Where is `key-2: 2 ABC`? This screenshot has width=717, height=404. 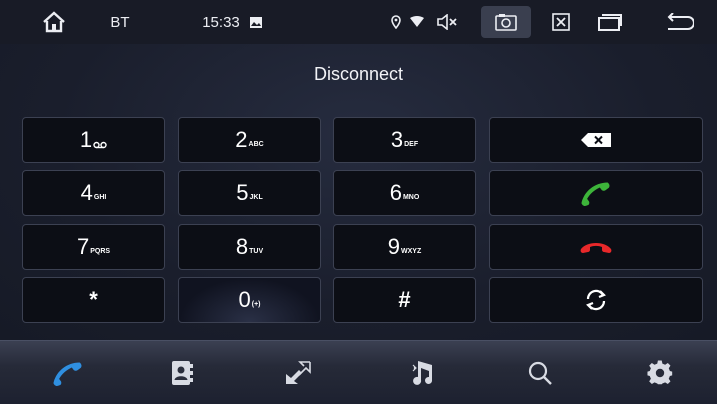
key-2: 2 ABC is located at coordinates (249, 140).